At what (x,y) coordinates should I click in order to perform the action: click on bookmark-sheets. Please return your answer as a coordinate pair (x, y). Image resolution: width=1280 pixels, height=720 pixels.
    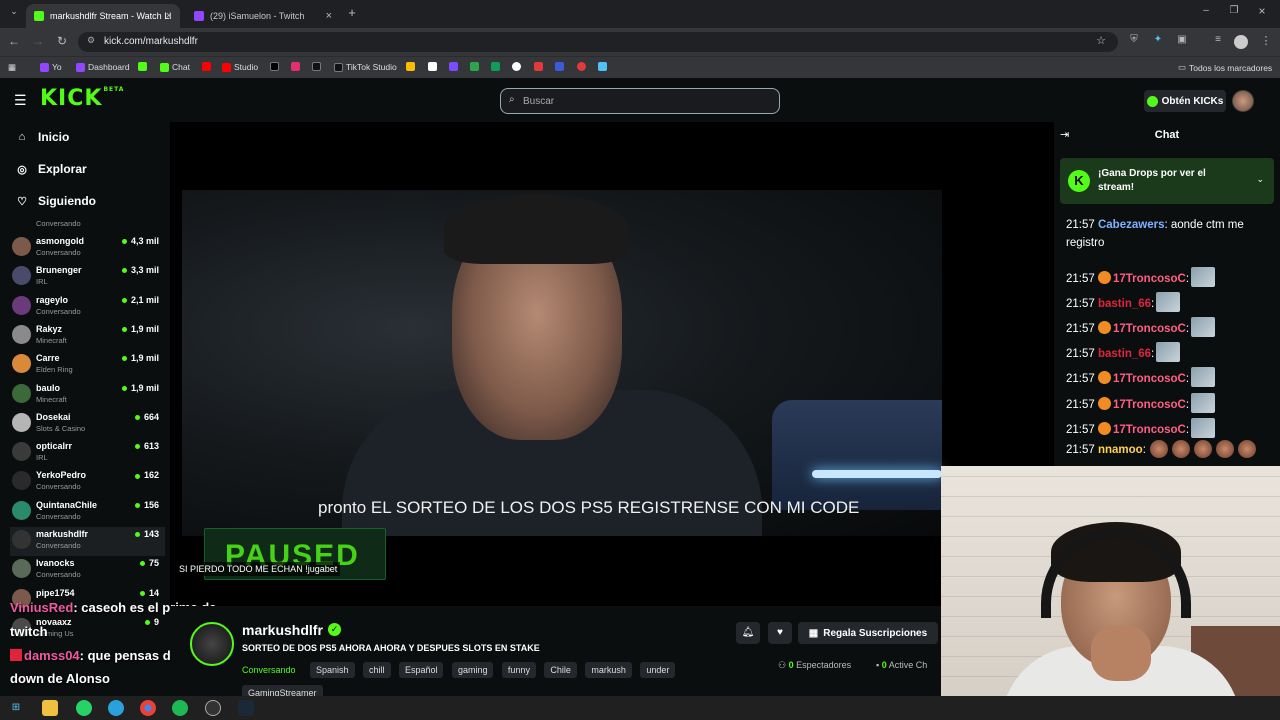
    Looking at the image, I should click on (495, 66).